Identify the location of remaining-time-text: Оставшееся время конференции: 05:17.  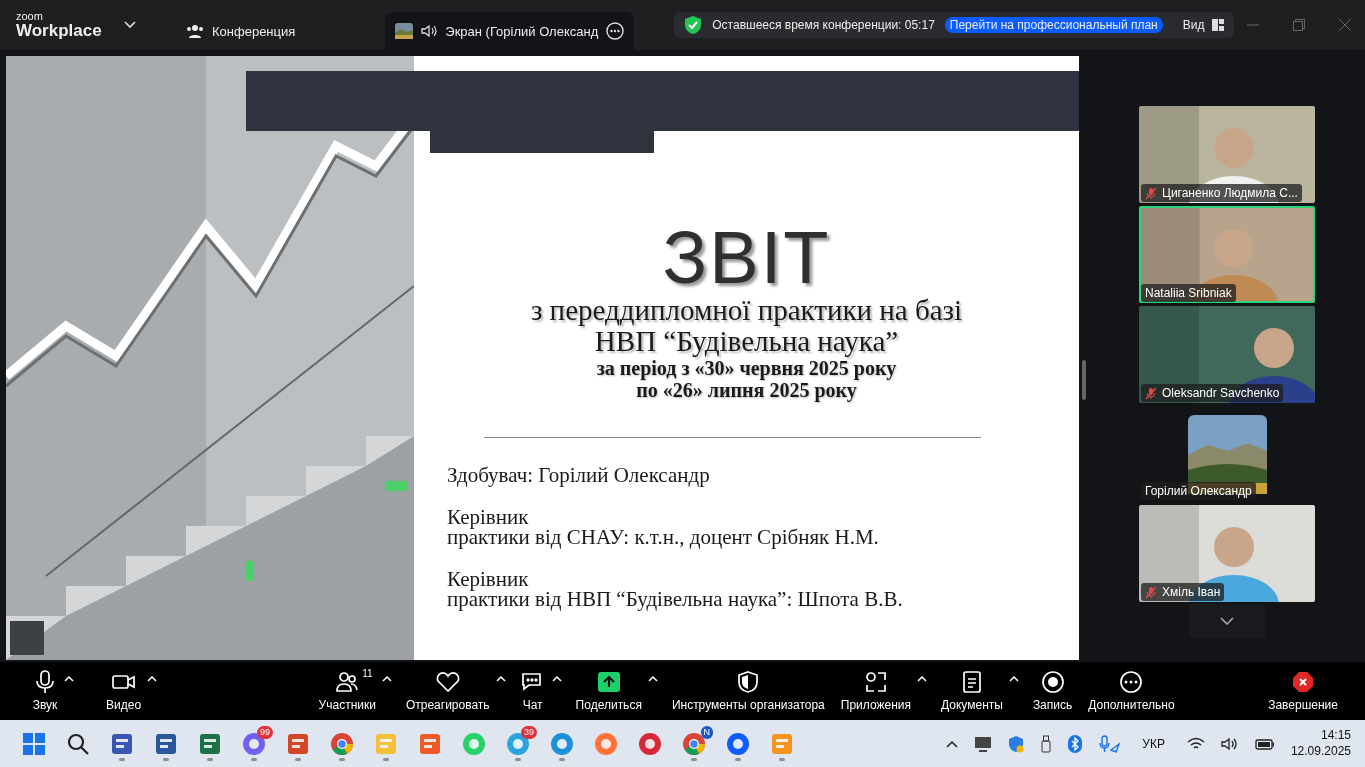
(823, 25).